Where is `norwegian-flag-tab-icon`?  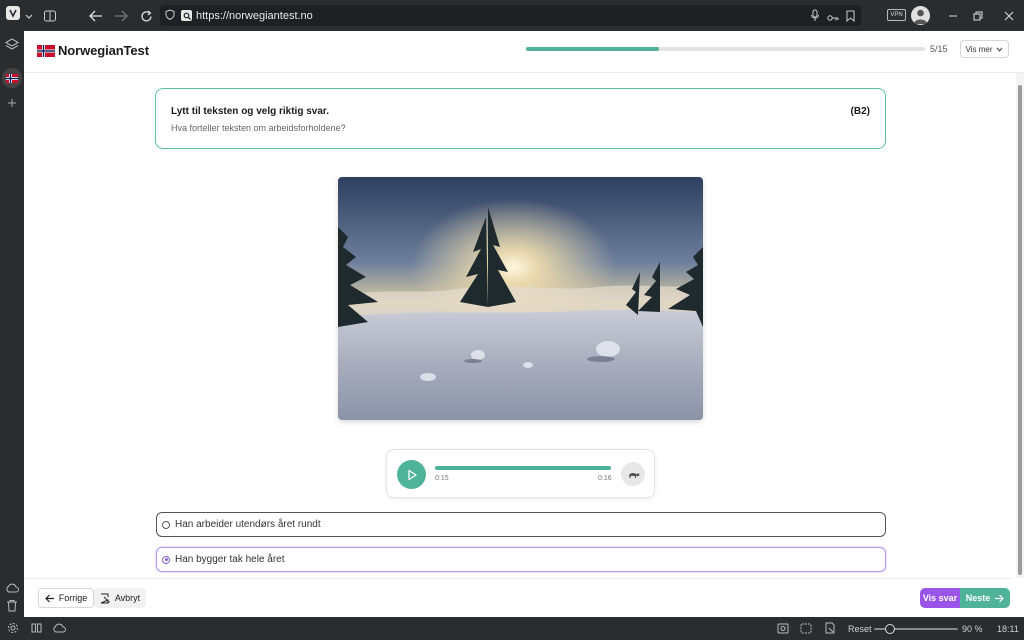 norwegian-flag-tab-icon is located at coordinates (12, 78).